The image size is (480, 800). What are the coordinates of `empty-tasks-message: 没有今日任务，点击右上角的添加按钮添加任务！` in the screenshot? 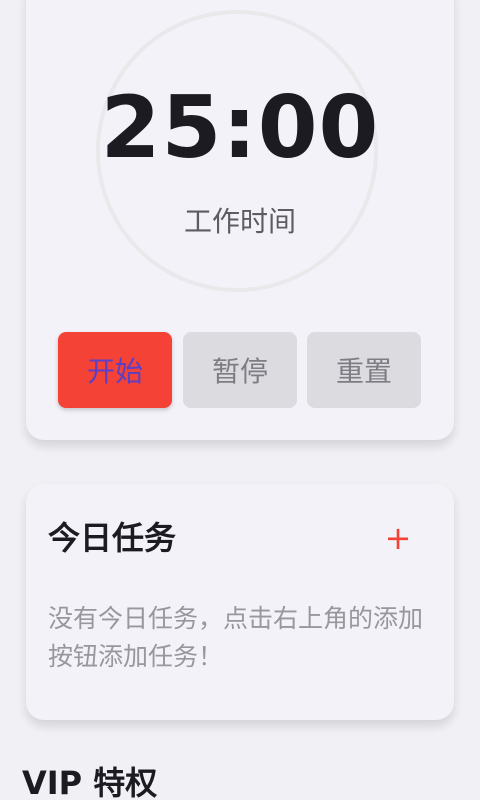 It's located at (236, 637).